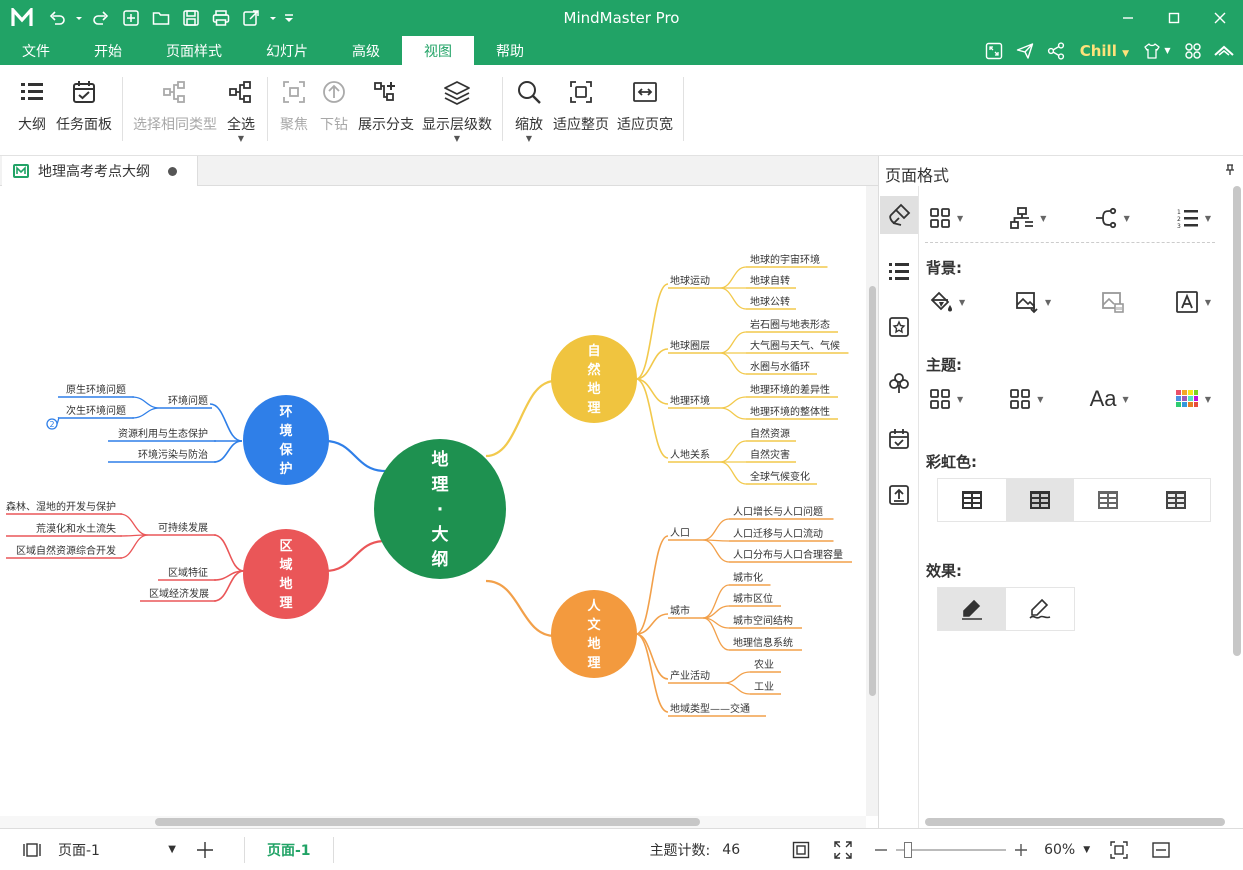 Image resolution: width=1243 pixels, height=870 pixels. What do you see at coordinates (1174, 18) in the screenshot?
I see `maximize-icon` at bounding box center [1174, 18].